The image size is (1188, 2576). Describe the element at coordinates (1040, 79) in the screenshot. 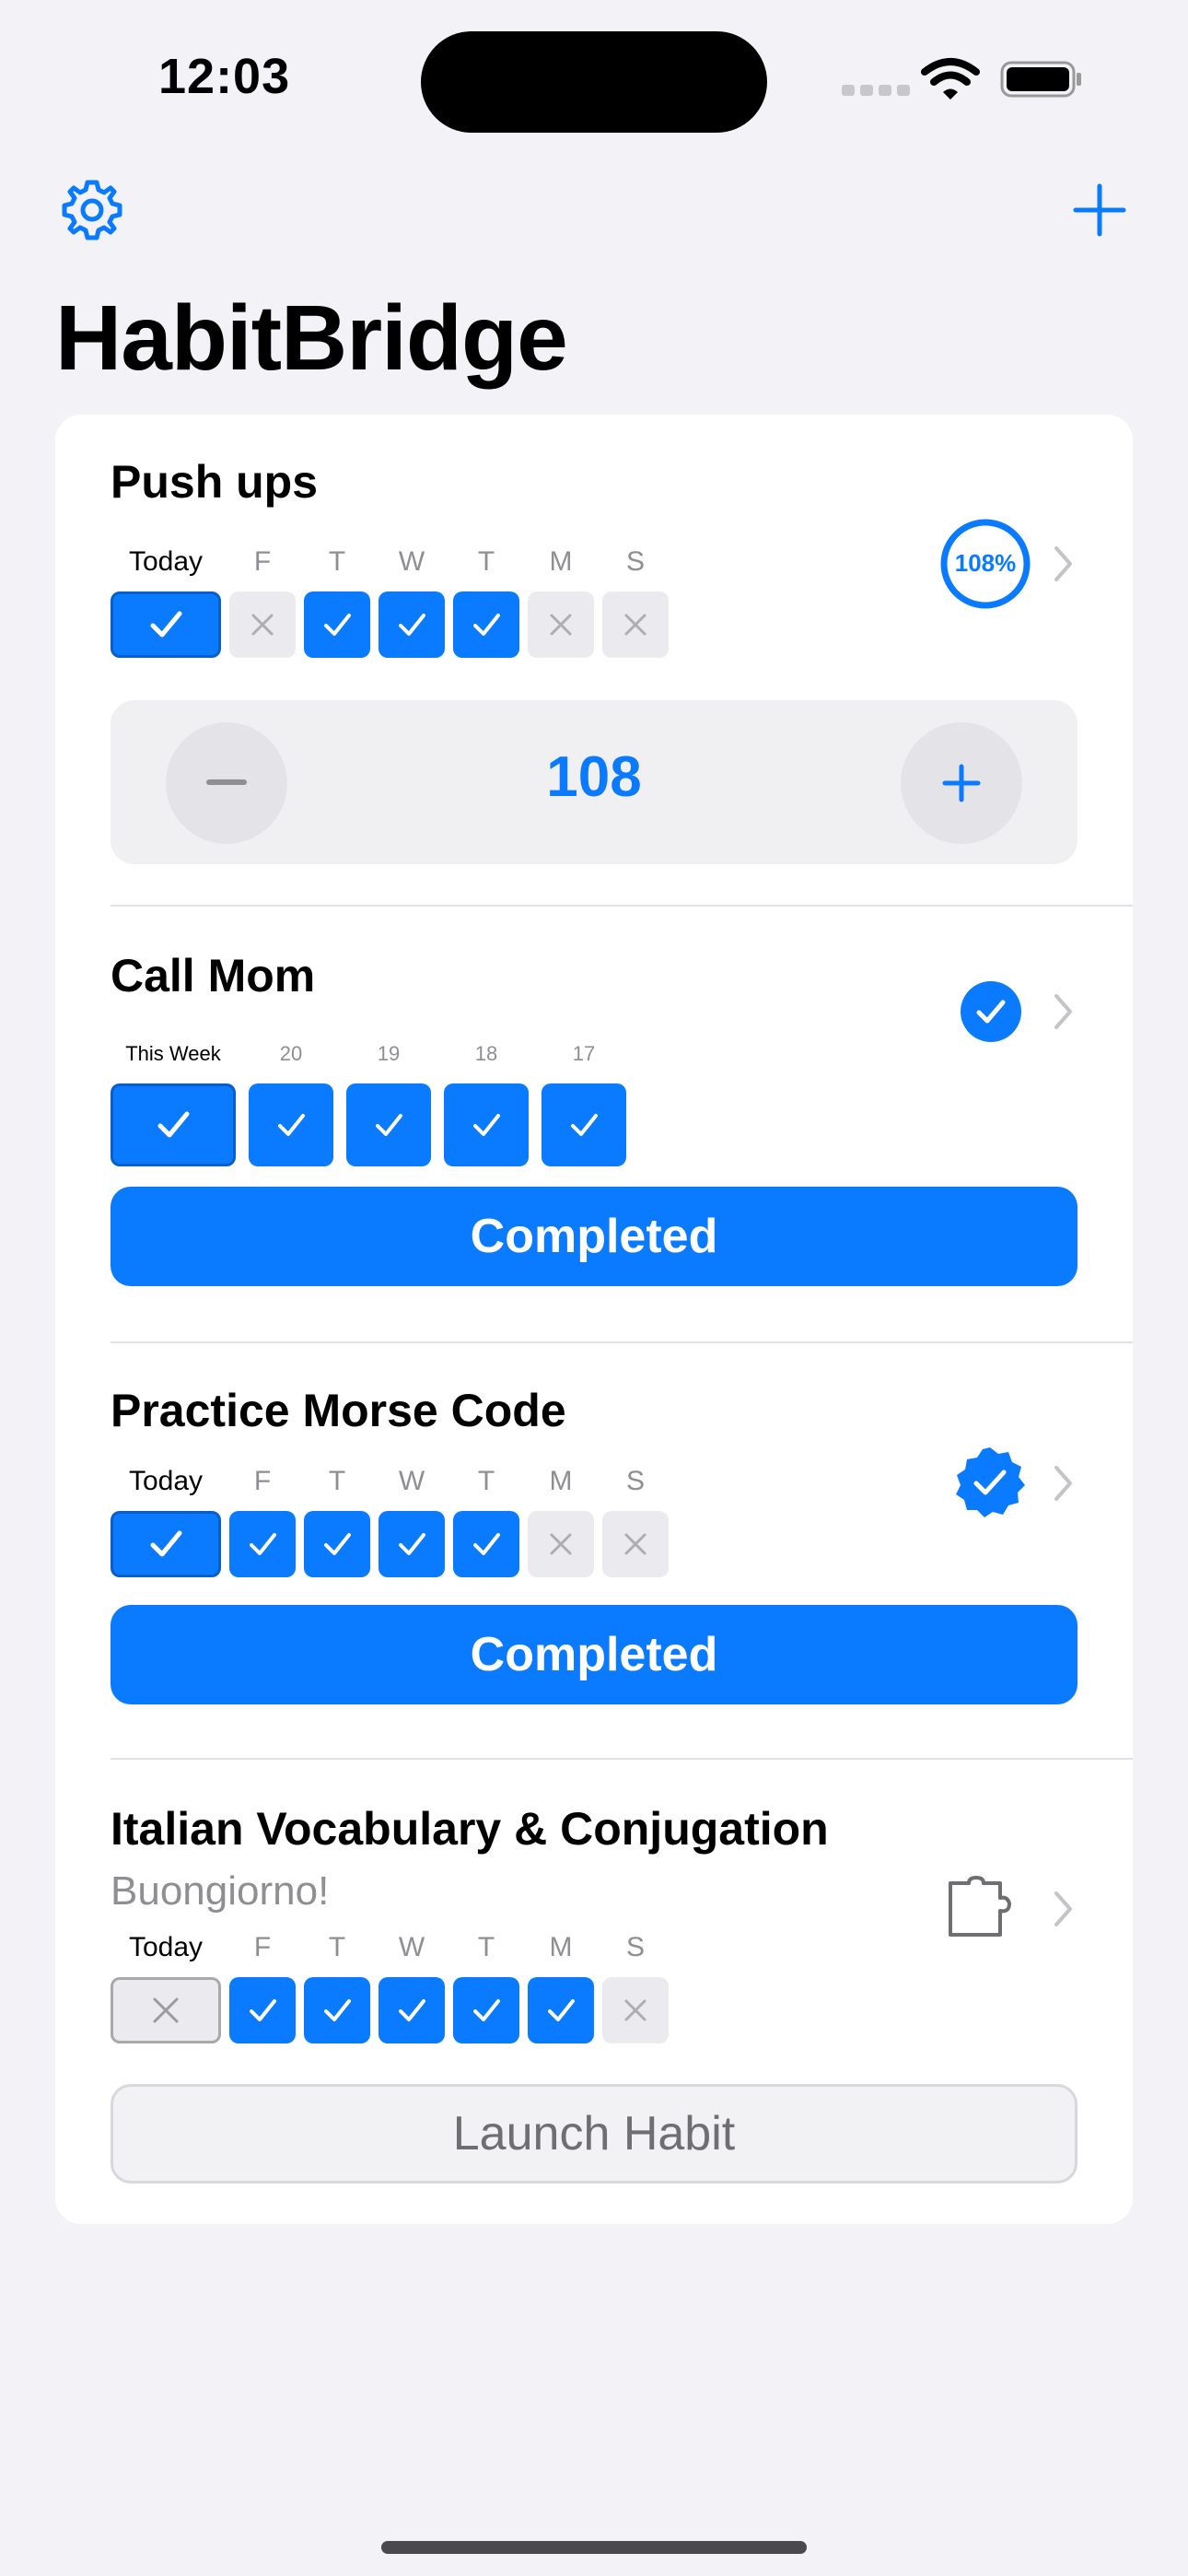

I see `battery-icon` at that location.